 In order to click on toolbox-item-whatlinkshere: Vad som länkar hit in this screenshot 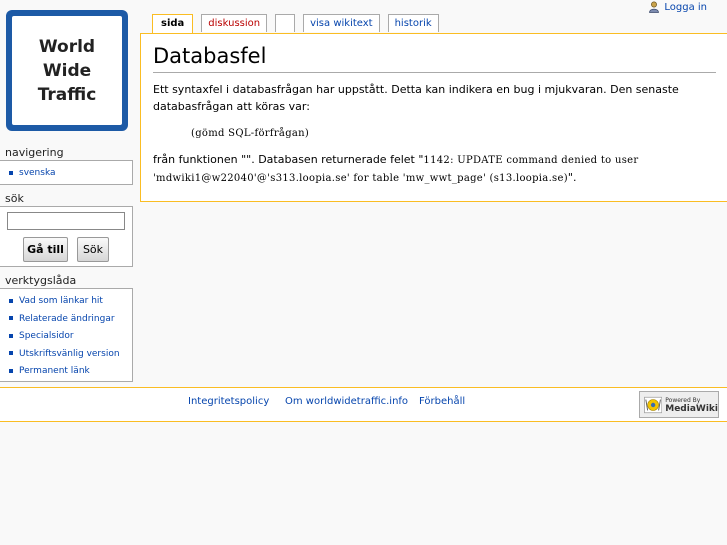, I will do `click(70, 302)`.